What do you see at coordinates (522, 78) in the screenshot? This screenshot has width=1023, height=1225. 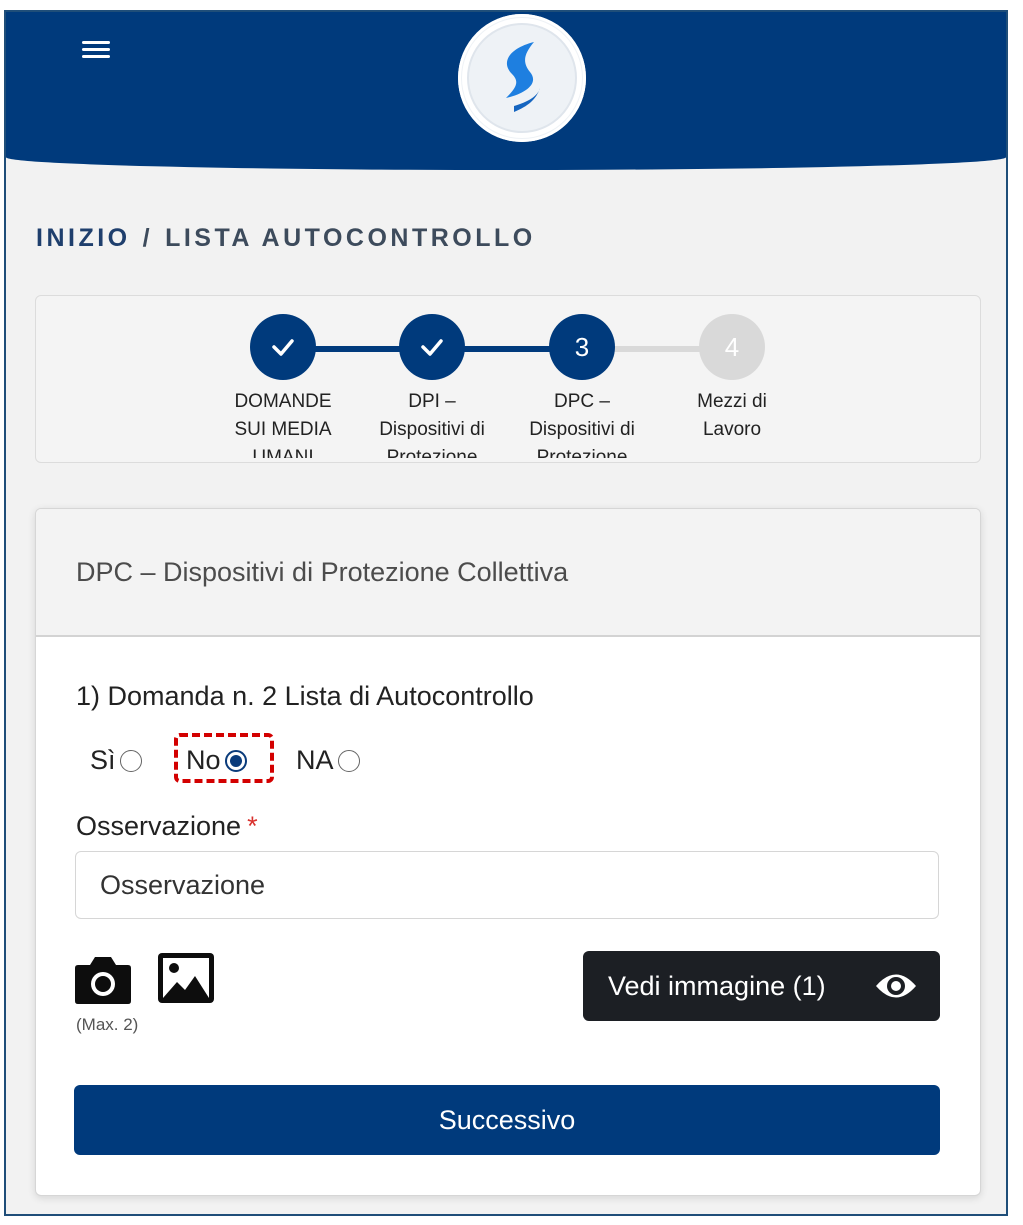 I see `app-logo-icon` at bounding box center [522, 78].